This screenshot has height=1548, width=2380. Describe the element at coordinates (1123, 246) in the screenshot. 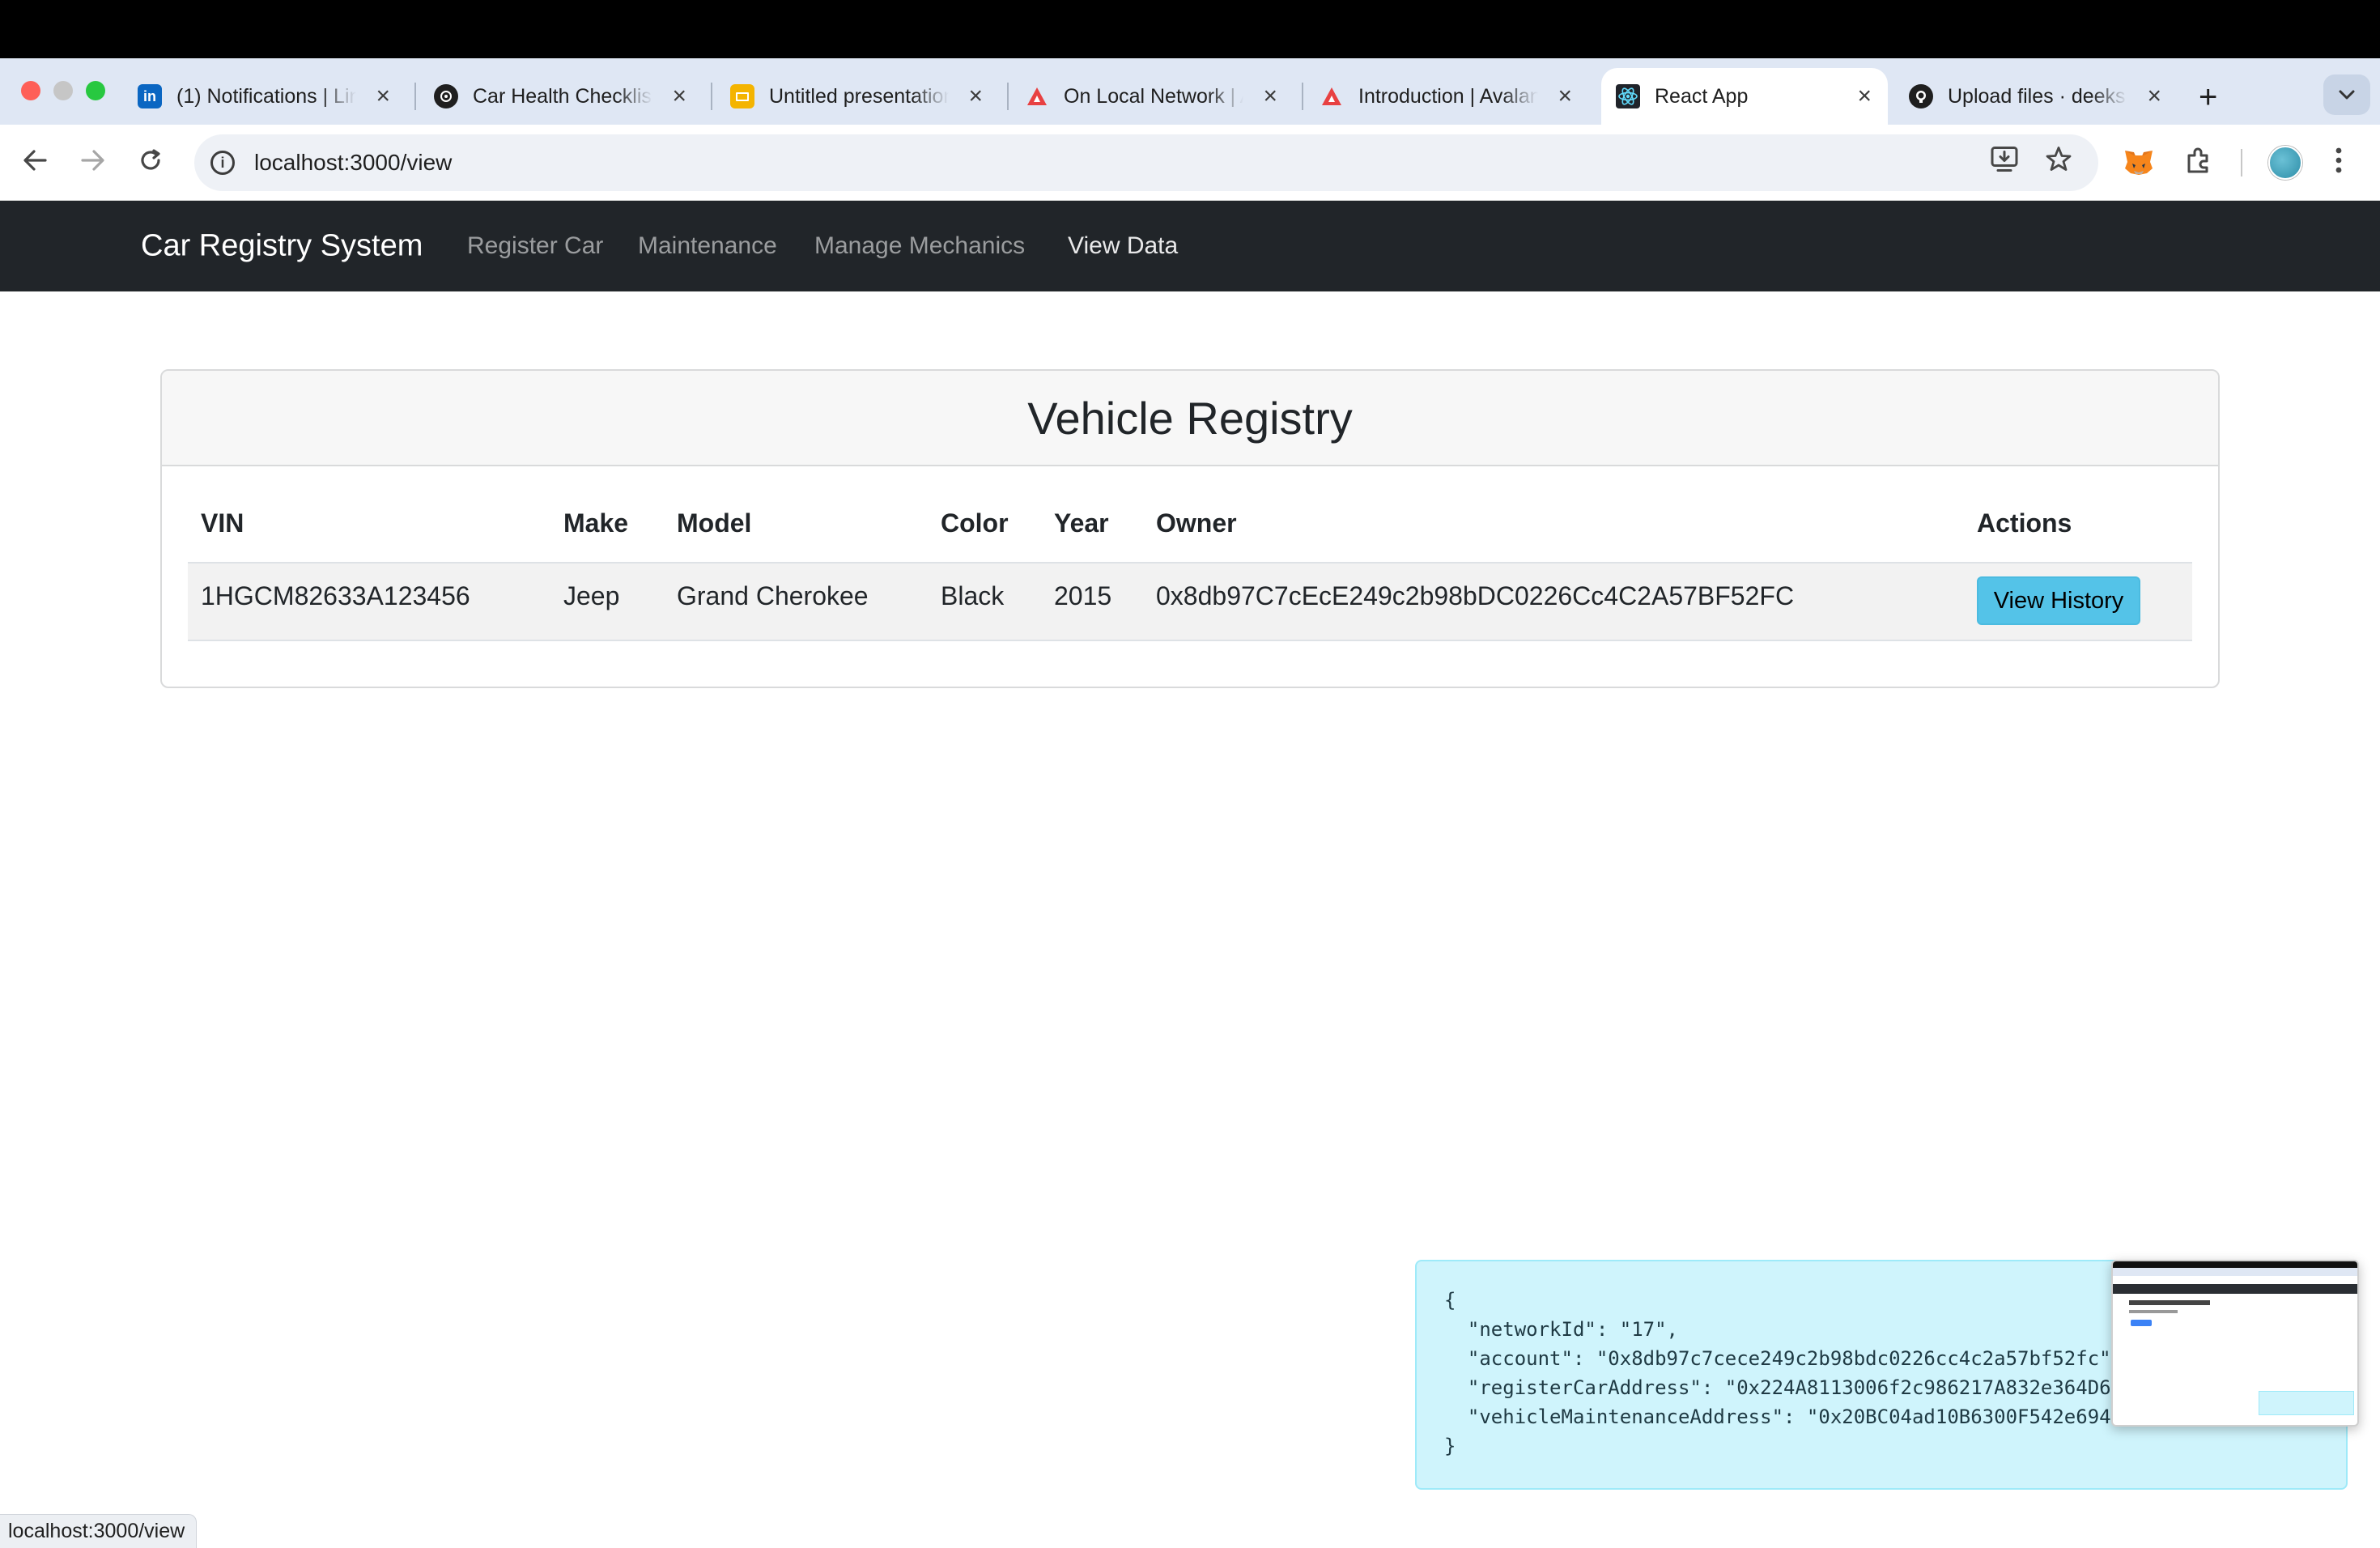

I see `nav-link-view-data: View Data` at that location.